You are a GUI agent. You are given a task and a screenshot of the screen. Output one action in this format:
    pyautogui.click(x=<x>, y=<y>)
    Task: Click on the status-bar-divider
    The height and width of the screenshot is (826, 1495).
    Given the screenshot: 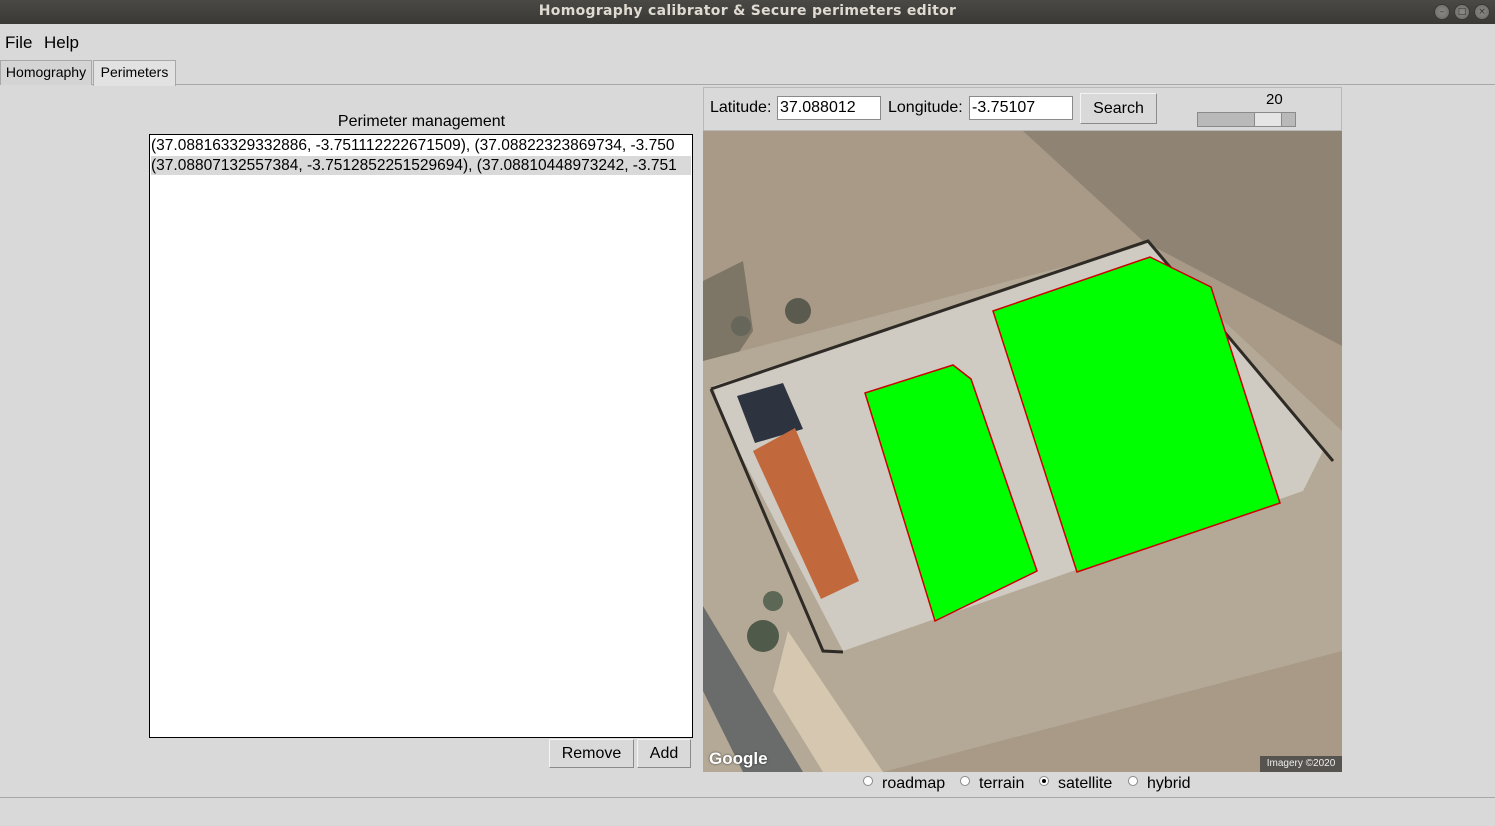 What is the action you would take?
    pyautogui.click(x=747, y=797)
    